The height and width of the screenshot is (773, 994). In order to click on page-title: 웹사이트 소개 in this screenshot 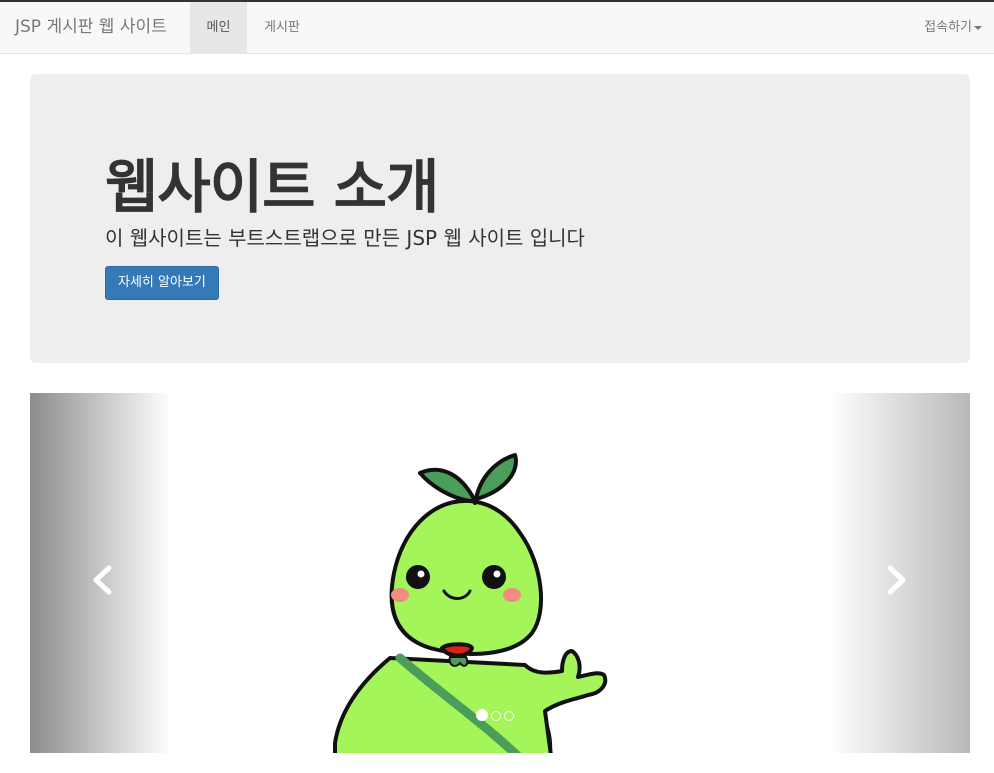, I will do `click(272, 187)`.